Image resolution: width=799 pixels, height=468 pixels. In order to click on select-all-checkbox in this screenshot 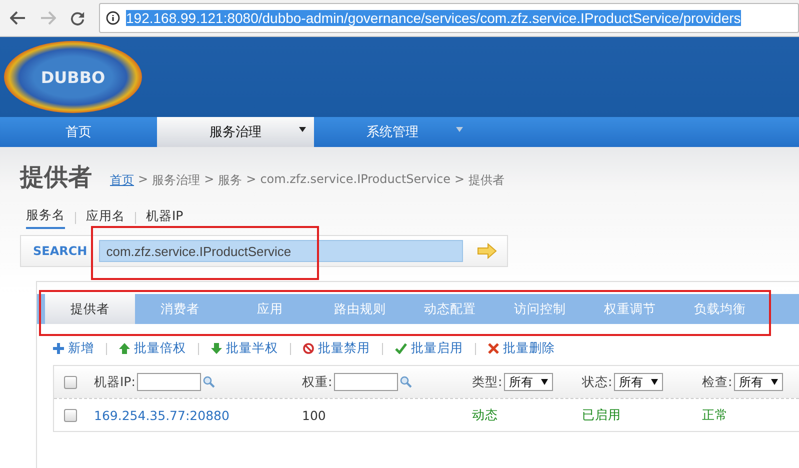, I will do `click(70, 382)`.